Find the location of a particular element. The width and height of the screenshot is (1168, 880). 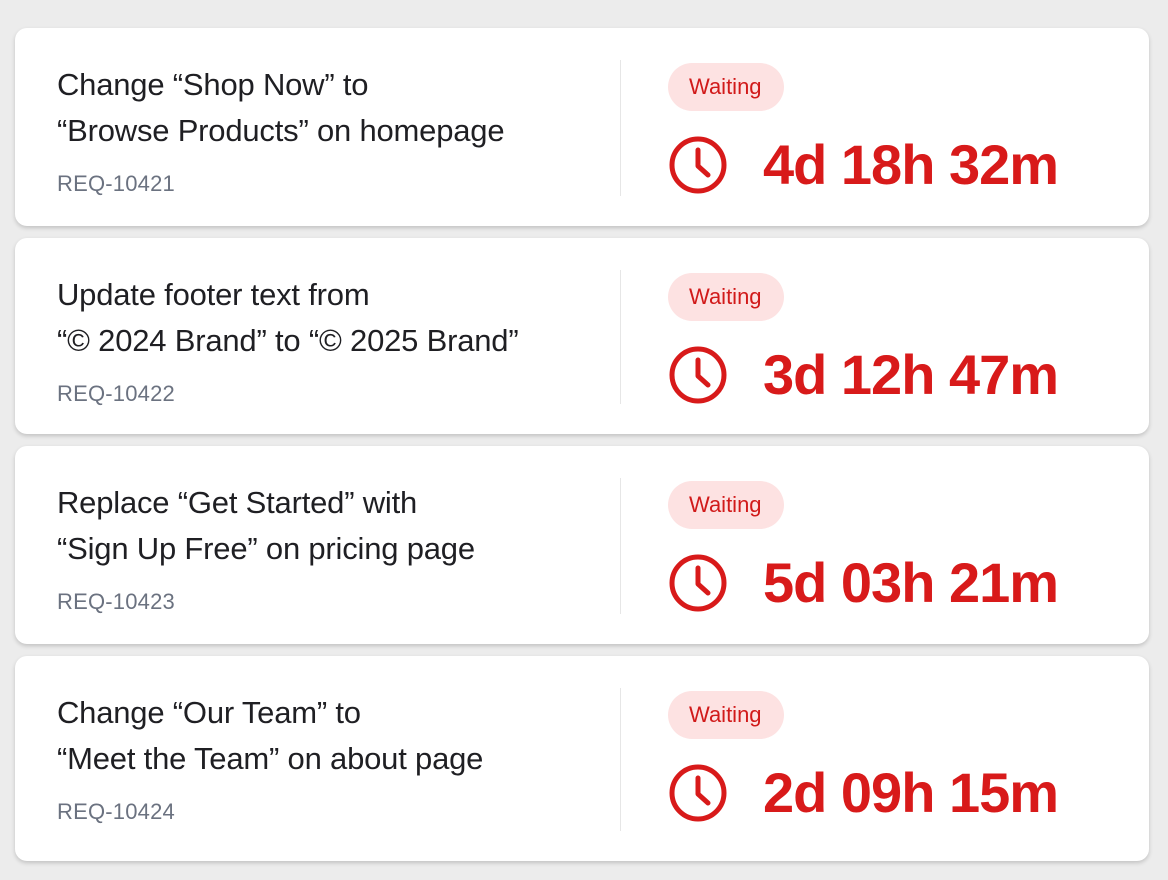

request-title-line-1: Update footer text from is located at coordinates (213, 294).